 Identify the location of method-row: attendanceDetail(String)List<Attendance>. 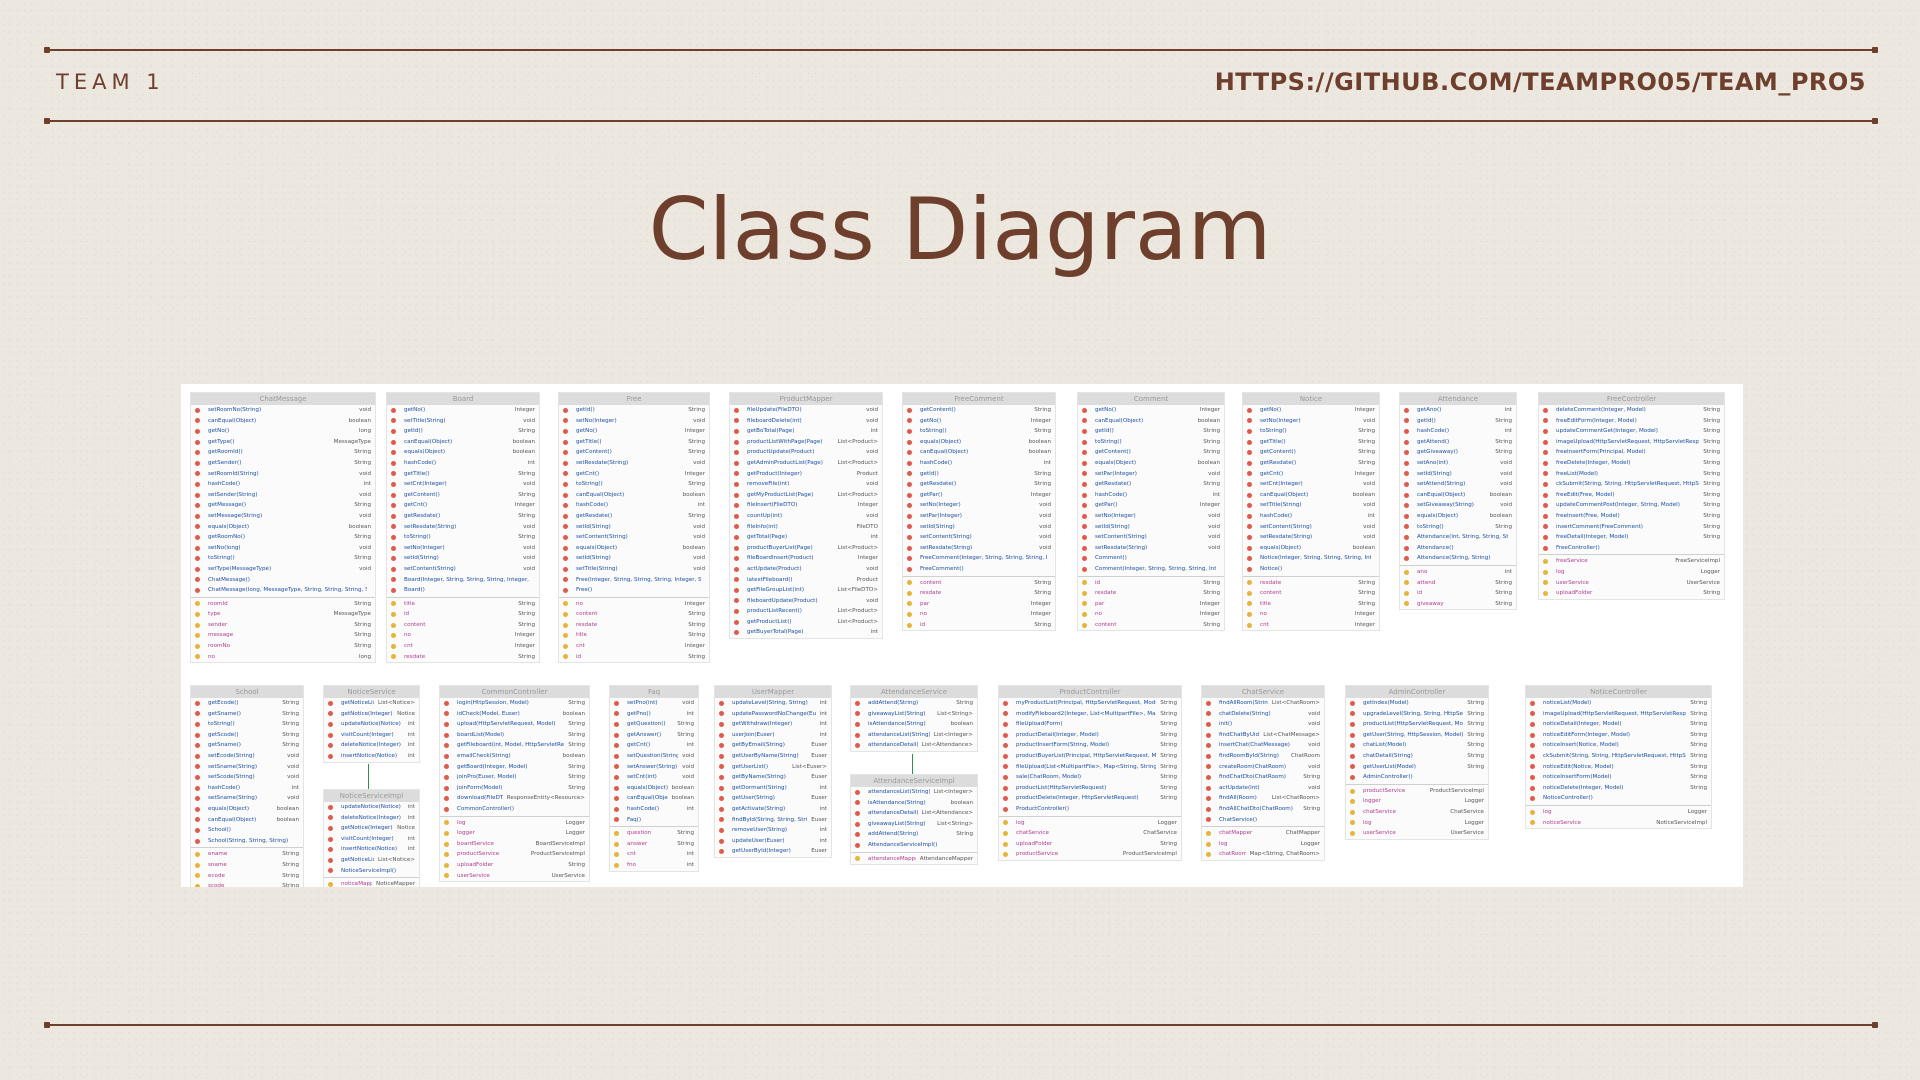
(914, 745).